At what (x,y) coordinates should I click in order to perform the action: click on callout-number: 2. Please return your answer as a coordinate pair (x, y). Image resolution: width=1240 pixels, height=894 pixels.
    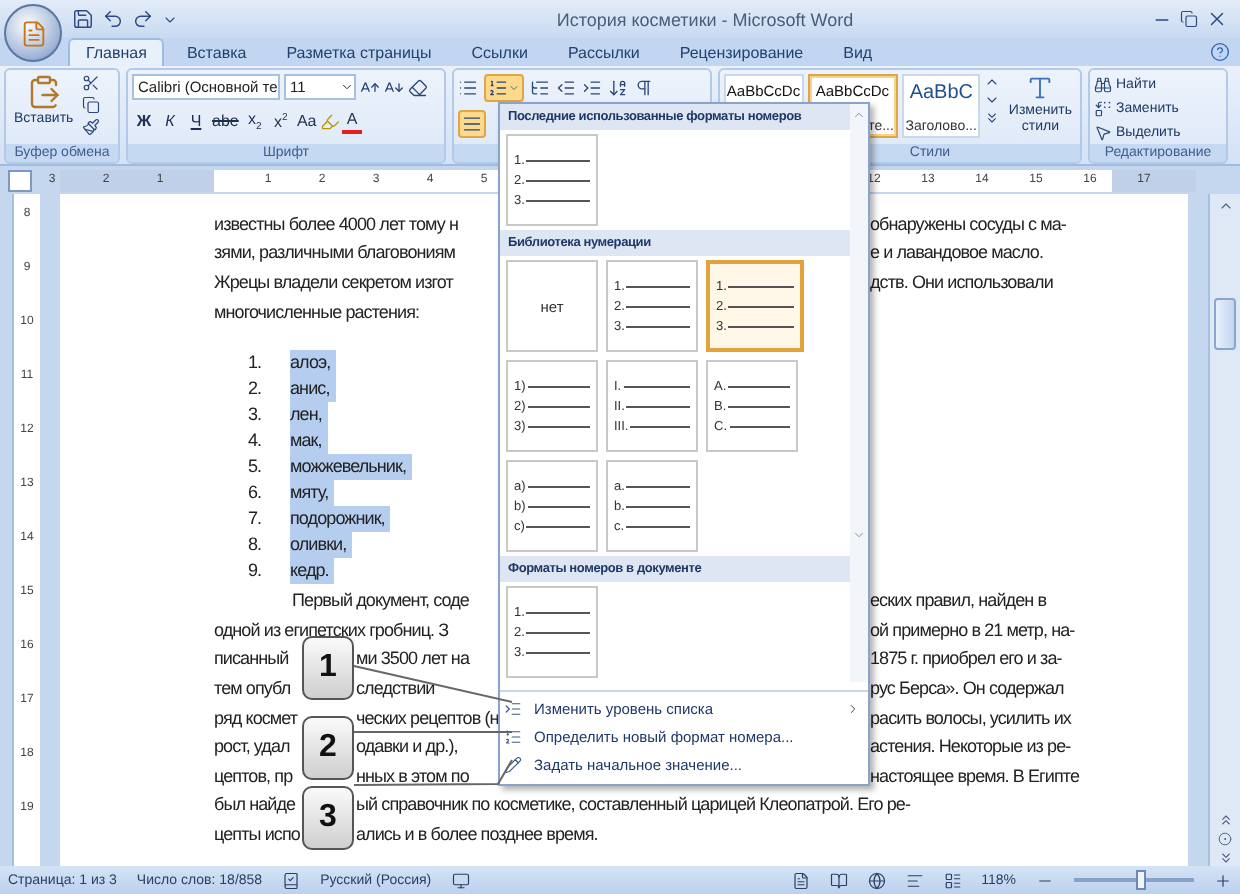
    Looking at the image, I should click on (328, 748).